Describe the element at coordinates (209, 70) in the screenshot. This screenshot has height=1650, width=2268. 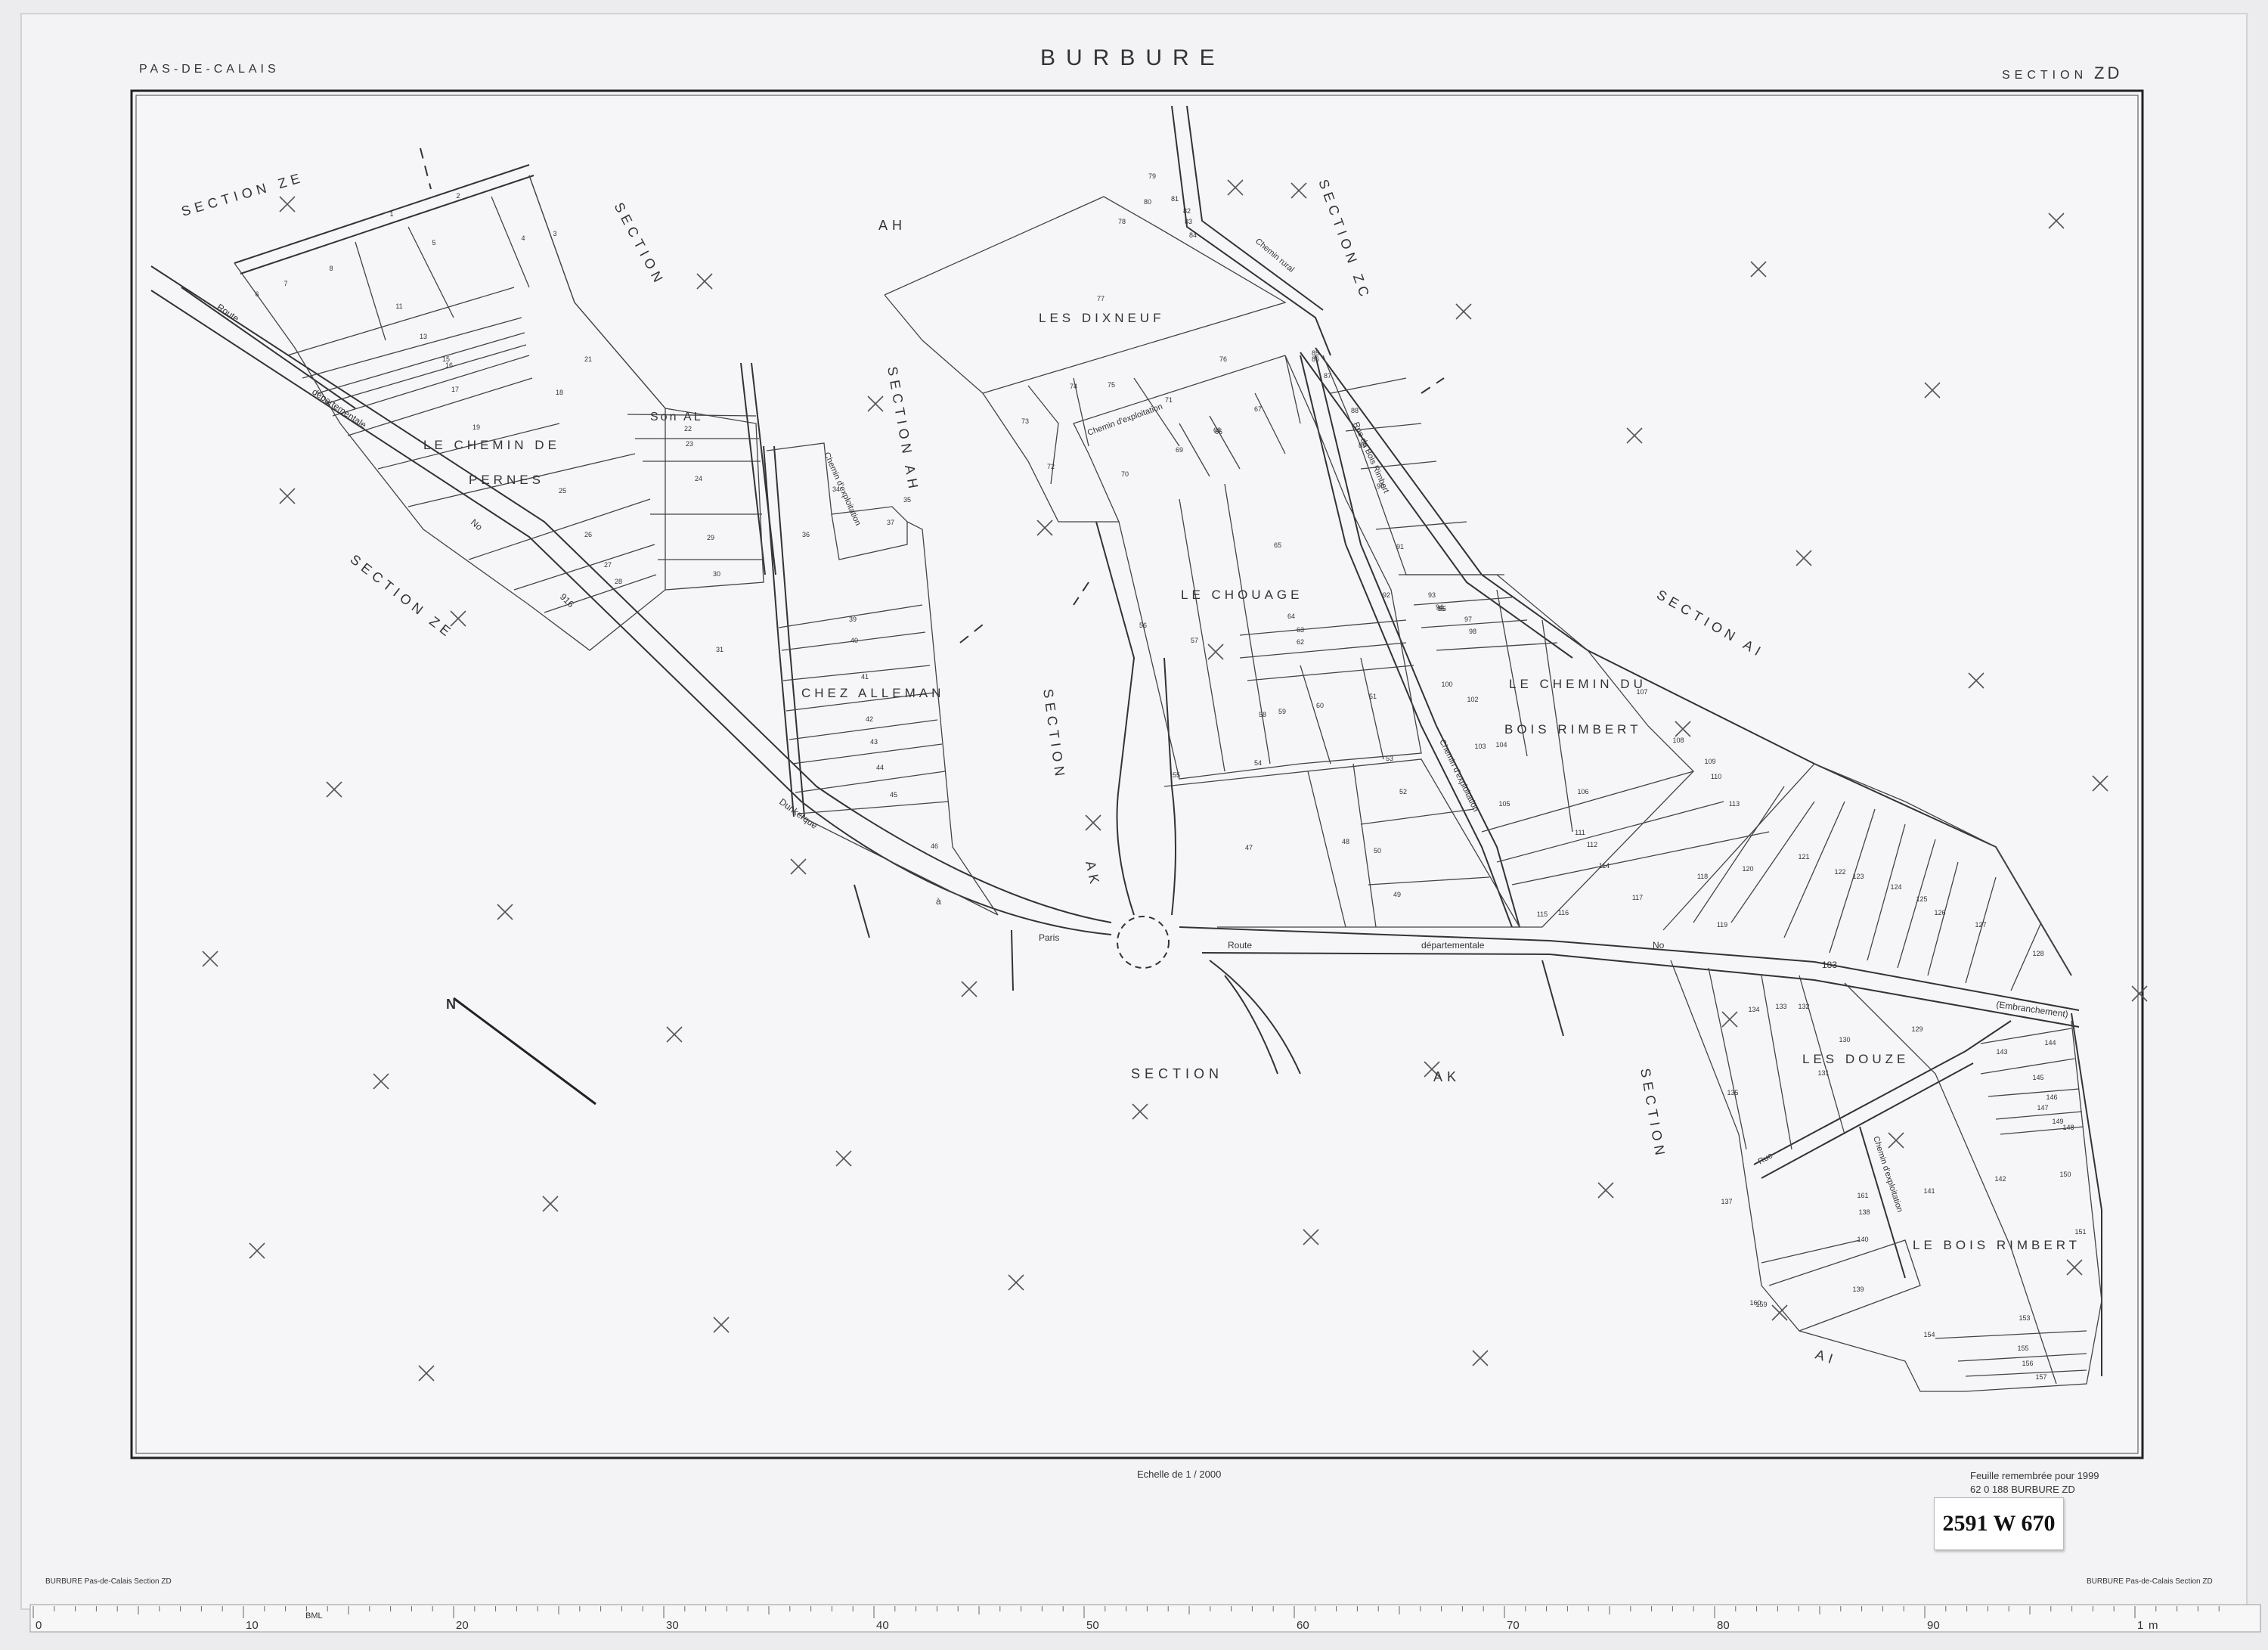
I see `department-label: PAS-DE-CALAIS` at that location.